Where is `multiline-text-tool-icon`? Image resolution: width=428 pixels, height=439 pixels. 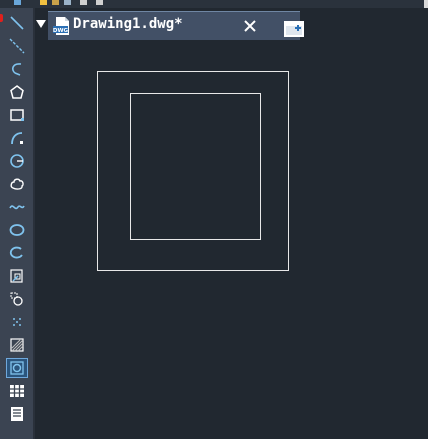
multiline-text-tool-icon is located at coordinates (17, 414).